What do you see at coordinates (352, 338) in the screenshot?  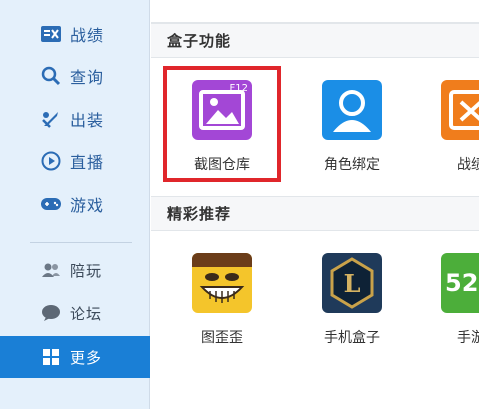 I see `tile-label: 手机盒子` at bounding box center [352, 338].